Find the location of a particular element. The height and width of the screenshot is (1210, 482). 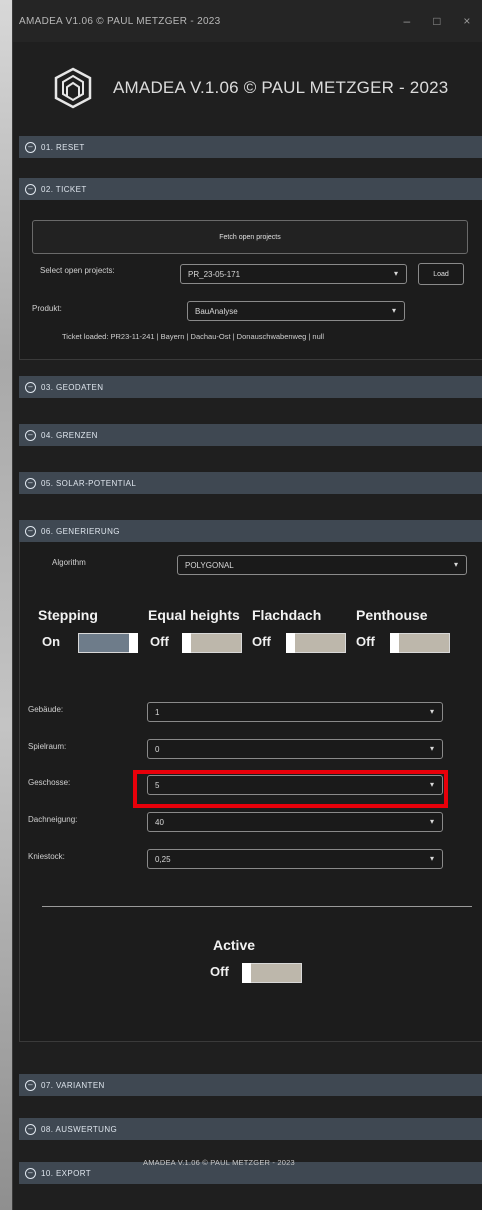

algorithm-select-value: POLYGONAL is located at coordinates (209, 565).